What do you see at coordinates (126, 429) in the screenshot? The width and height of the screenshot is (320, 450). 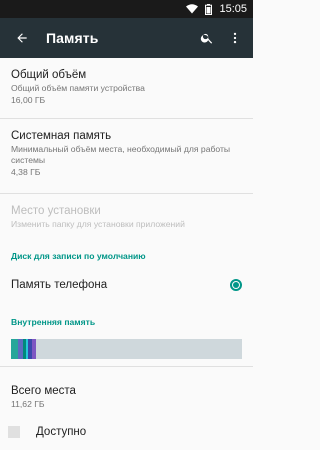 I see `available-space-pref: Доступно` at bounding box center [126, 429].